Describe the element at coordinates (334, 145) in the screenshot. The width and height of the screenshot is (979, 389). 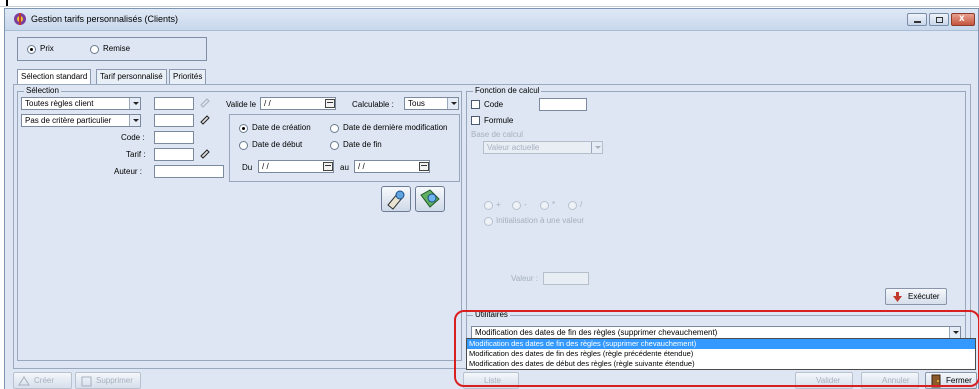
I see `date-fin-radio` at that location.